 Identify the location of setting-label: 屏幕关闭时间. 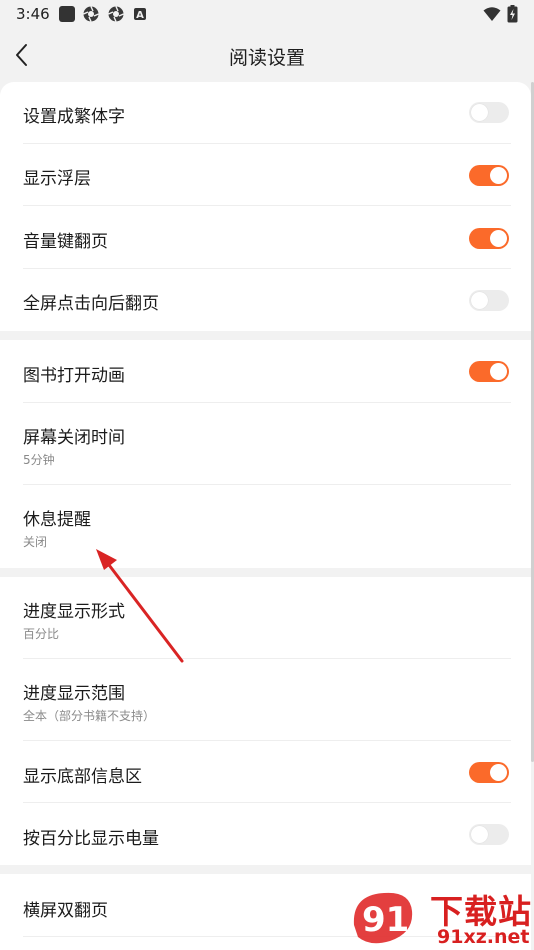
(74, 438).